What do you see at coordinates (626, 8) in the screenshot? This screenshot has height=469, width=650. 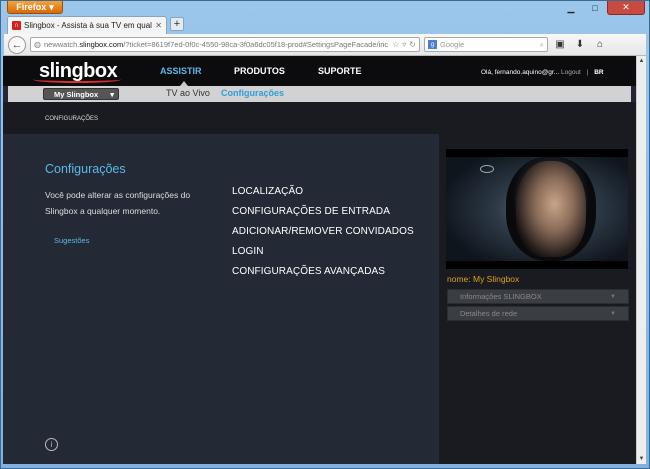 I see `close-window-icon: ✕` at bounding box center [626, 8].